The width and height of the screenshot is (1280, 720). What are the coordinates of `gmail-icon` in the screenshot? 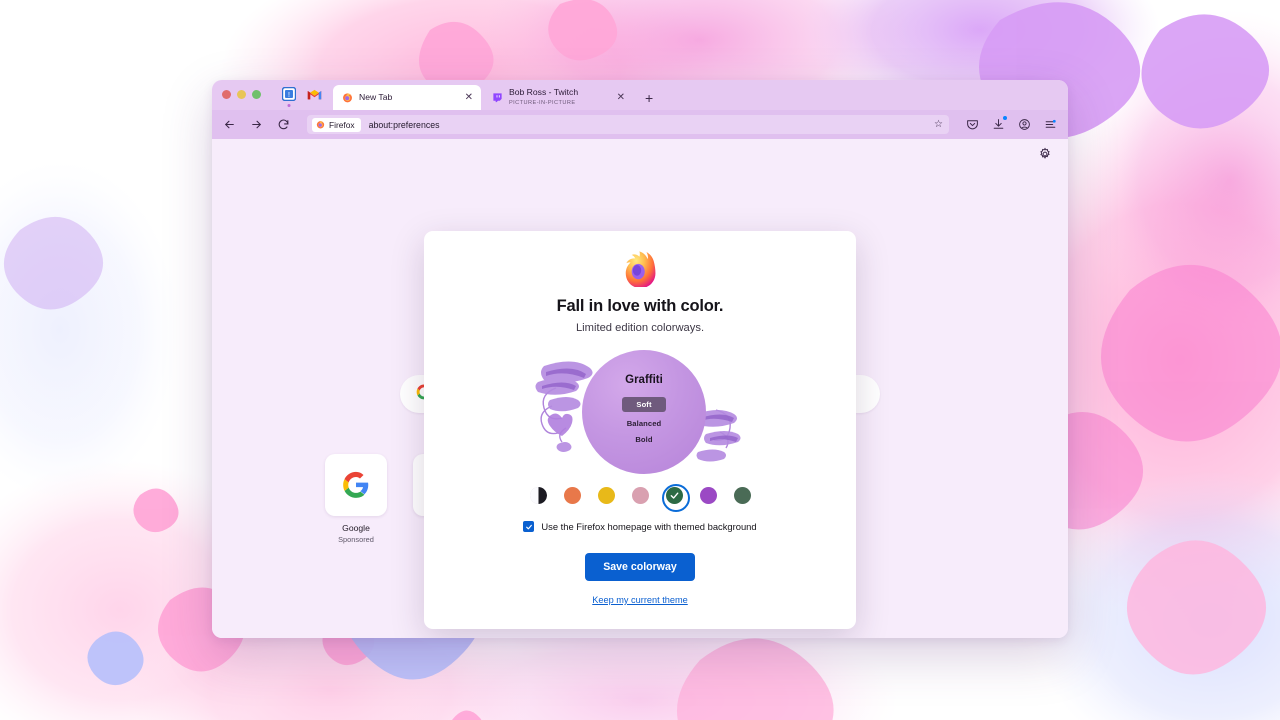 It's located at (314, 94).